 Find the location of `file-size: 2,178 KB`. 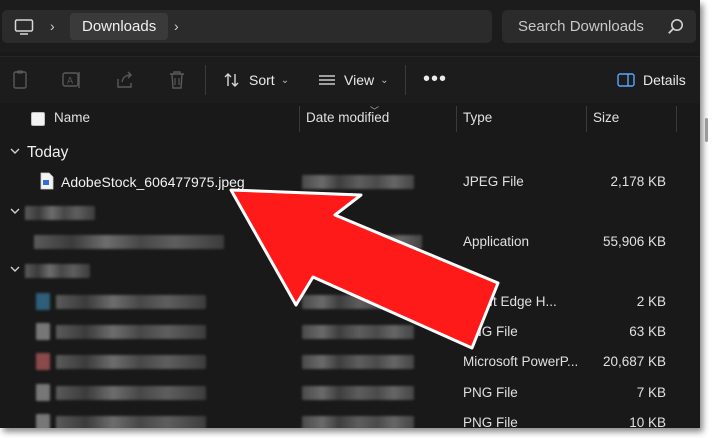

file-size: 2,178 KB is located at coordinates (638, 181).